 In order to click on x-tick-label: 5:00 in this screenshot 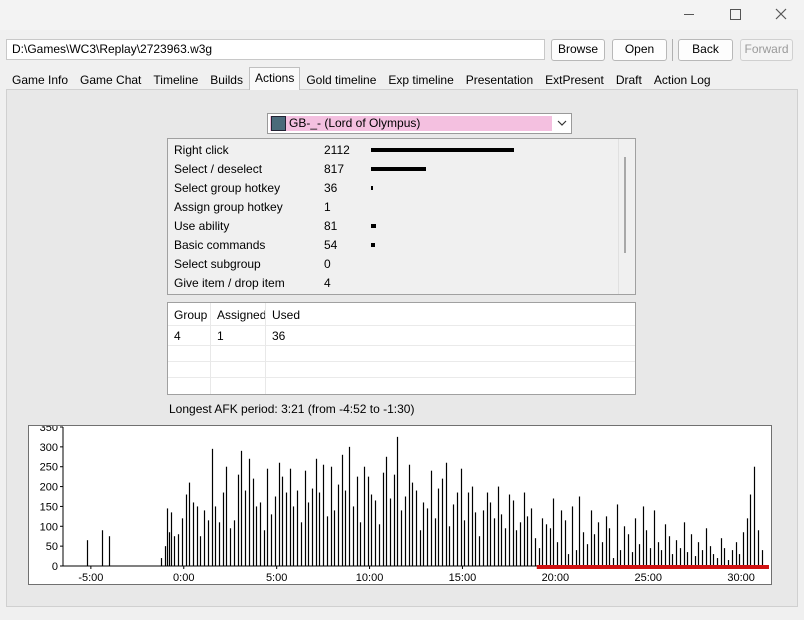, I will do `click(276, 578)`.